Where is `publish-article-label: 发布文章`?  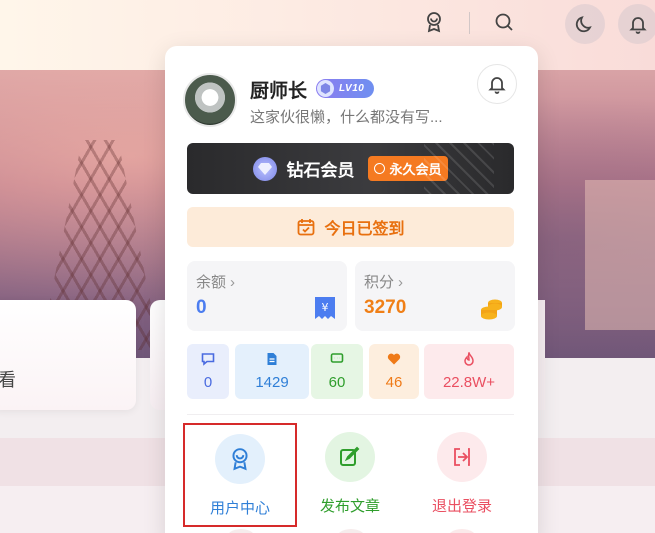
publish-article-label: 发布文章 is located at coordinates (349, 506).